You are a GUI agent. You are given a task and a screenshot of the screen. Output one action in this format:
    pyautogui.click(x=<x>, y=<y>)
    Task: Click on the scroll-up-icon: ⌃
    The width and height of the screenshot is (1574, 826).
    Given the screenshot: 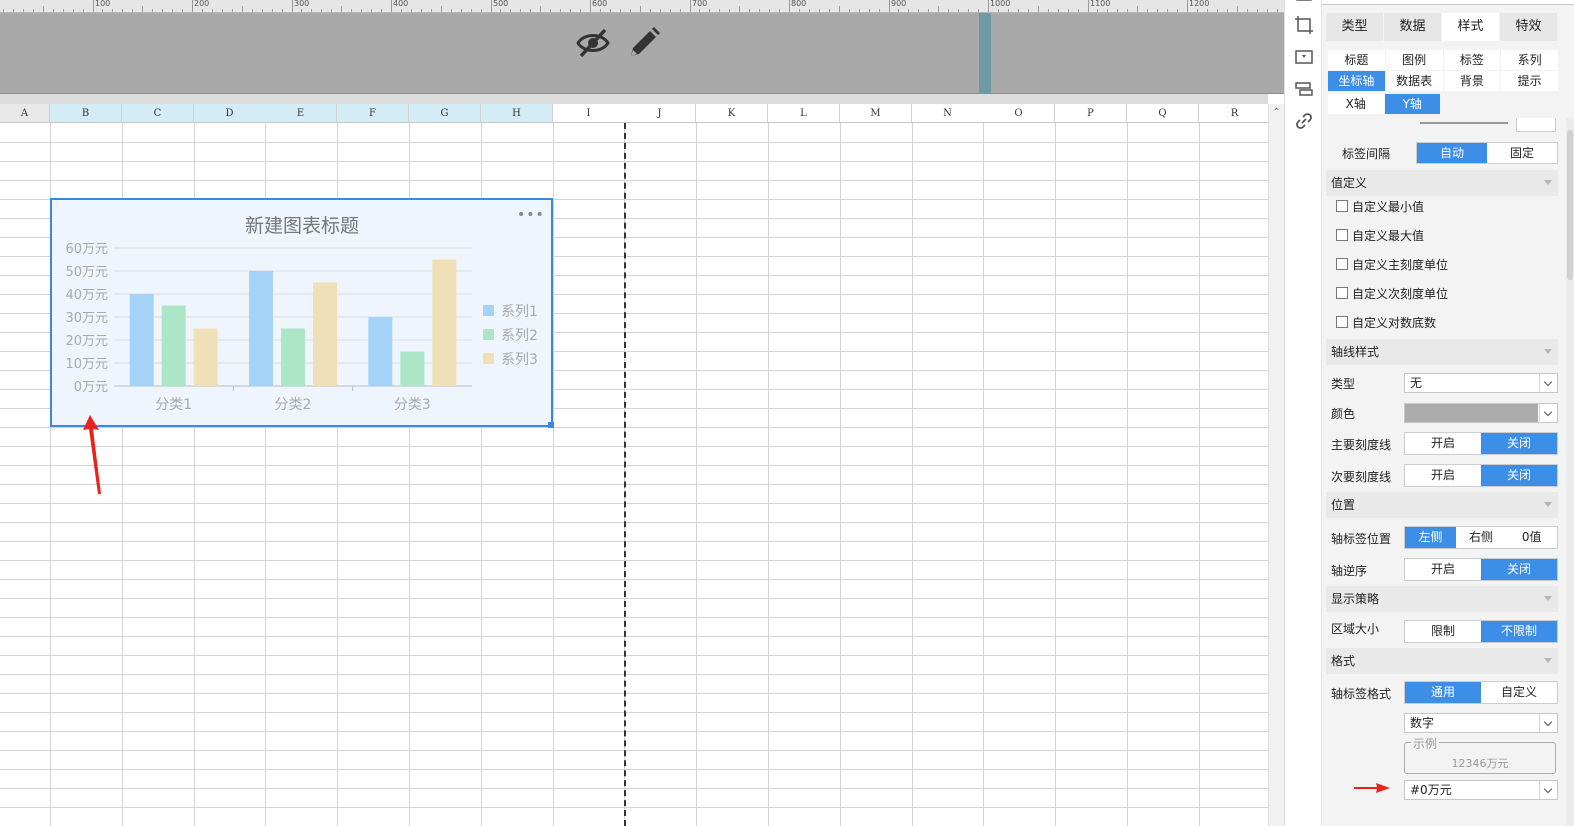 What is the action you would take?
    pyautogui.click(x=1276, y=113)
    